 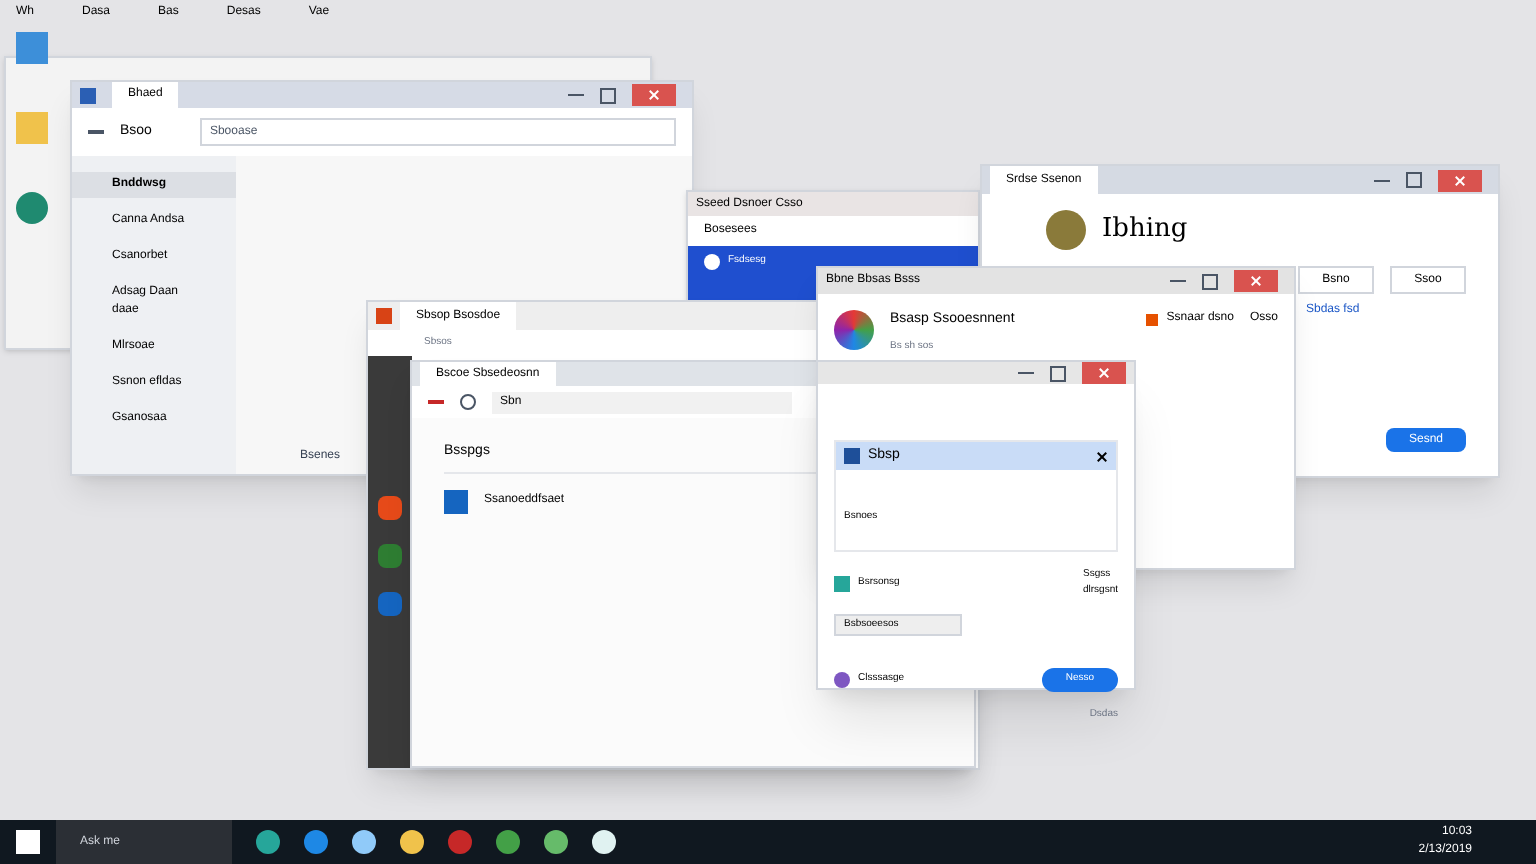 What do you see at coordinates (1382, 180) in the screenshot?
I see `minimize-icon` at bounding box center [1382, 180].